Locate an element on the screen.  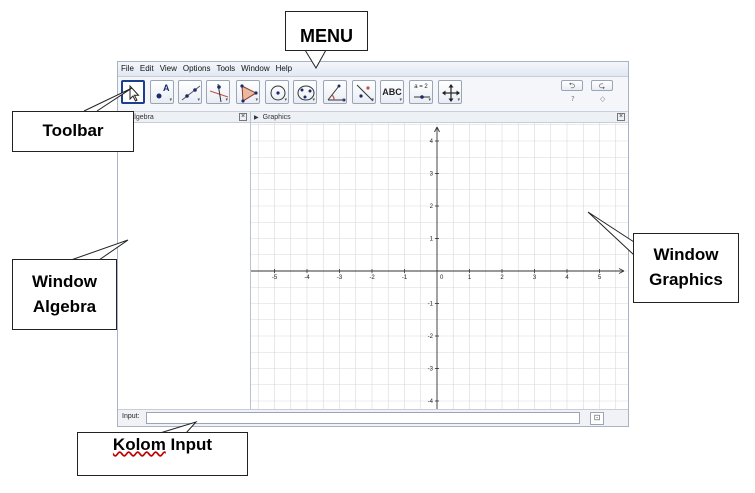
kolom-input-callout: Kolom Input is located at coordinates (162, 454).